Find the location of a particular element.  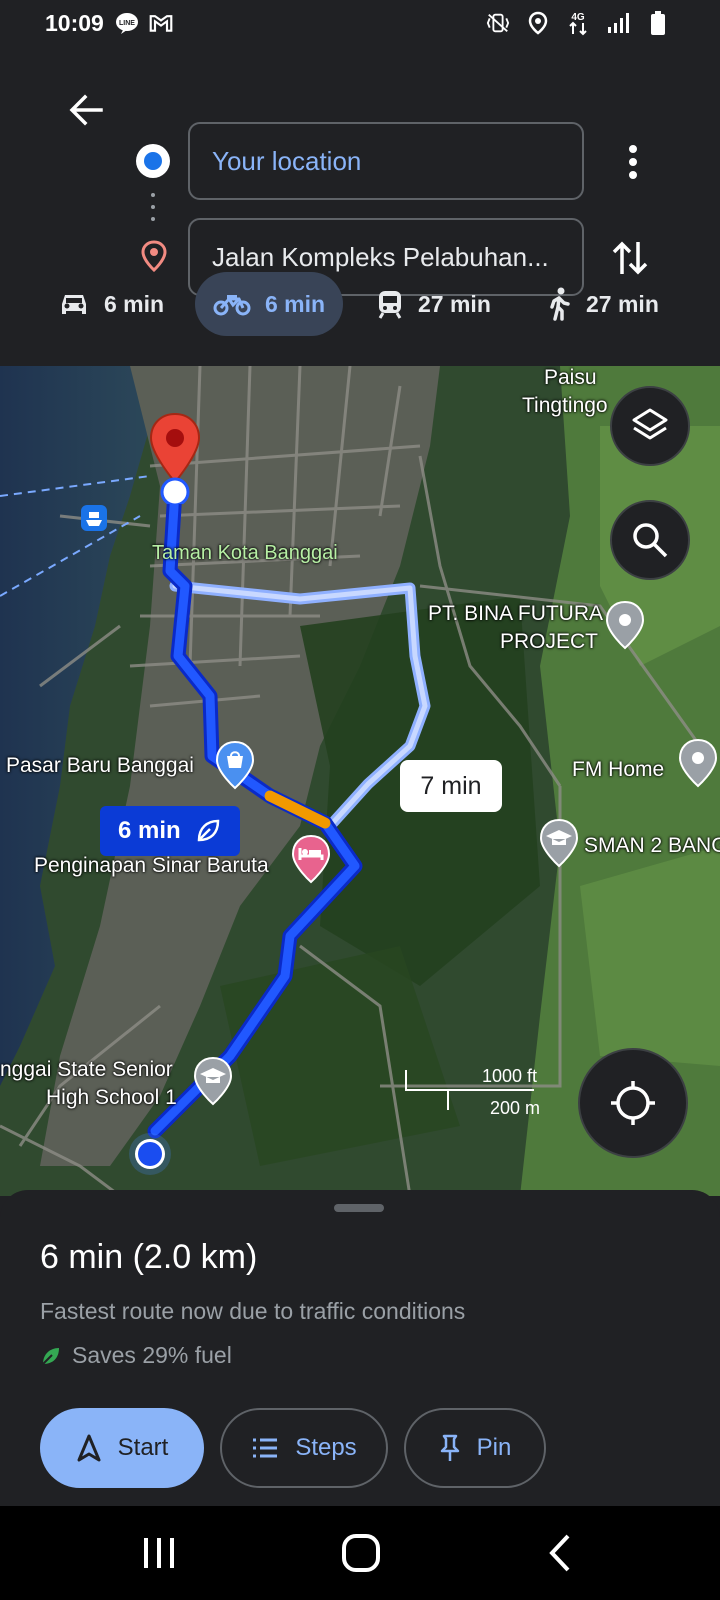

origin-input: Your location is located at coordinates (386, 161).